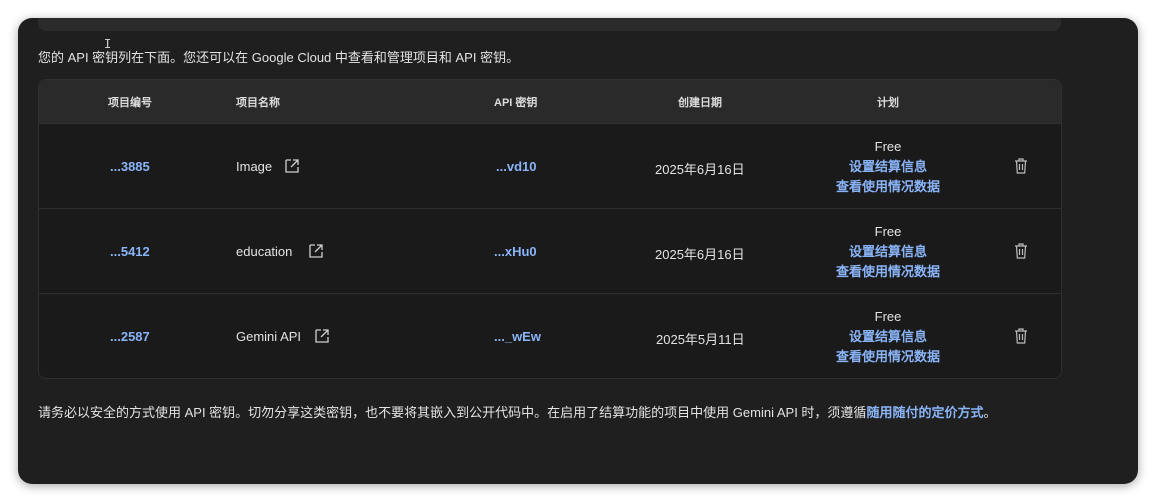 This screenshot has height=504, width=1156. What do you see at coordinates (550, 101) in the screenshot?
I see `table-header: 项目编号 项目名称 API 密钥 创建日期 计划` at bounding box center [550, 101].